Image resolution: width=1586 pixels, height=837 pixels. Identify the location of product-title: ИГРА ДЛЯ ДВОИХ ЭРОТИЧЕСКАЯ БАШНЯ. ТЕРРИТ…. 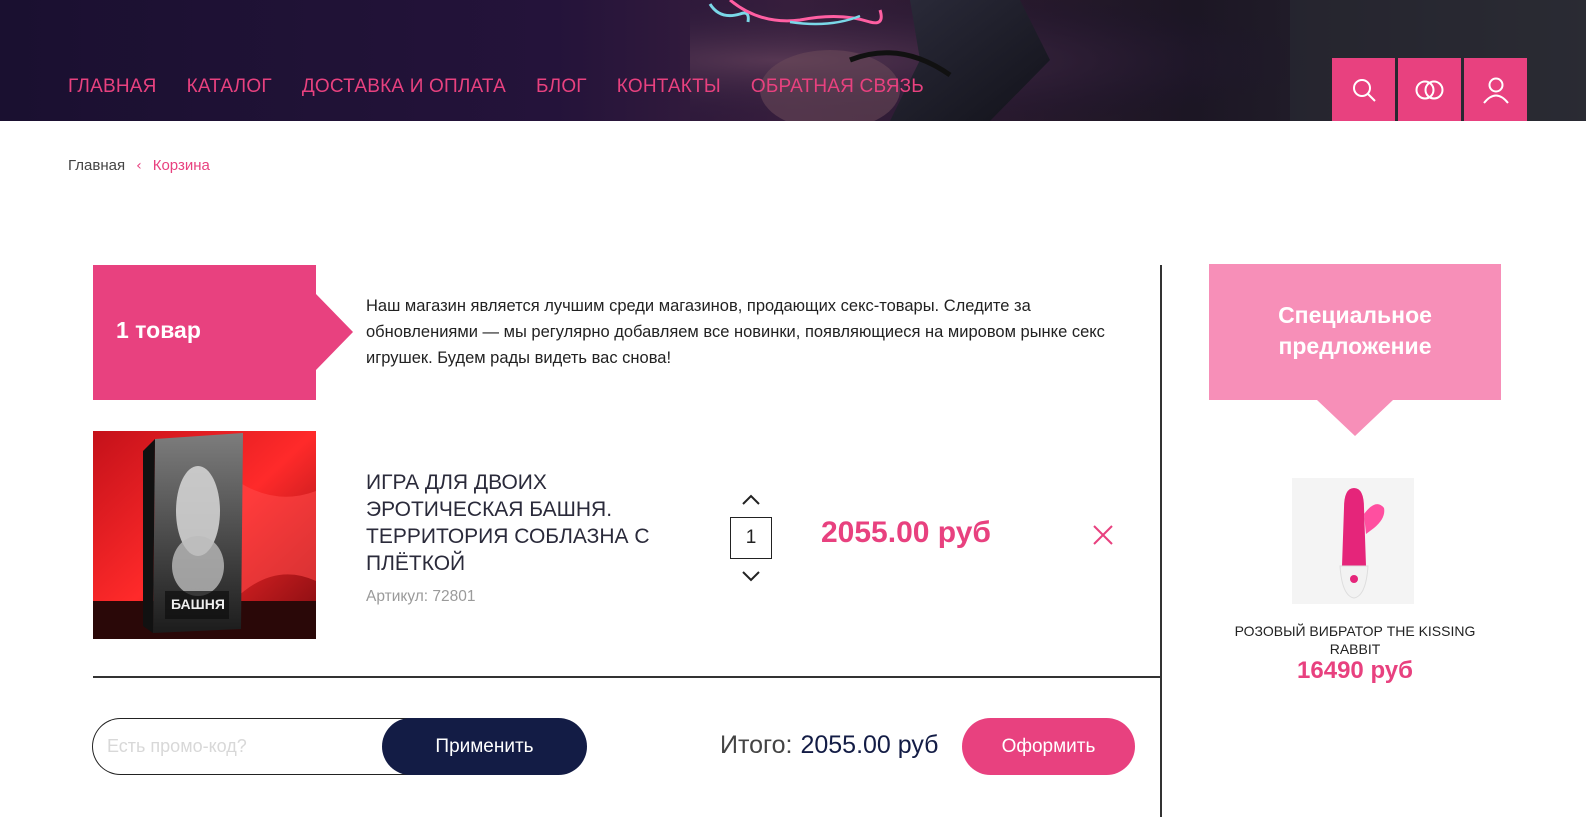
(526, 523).